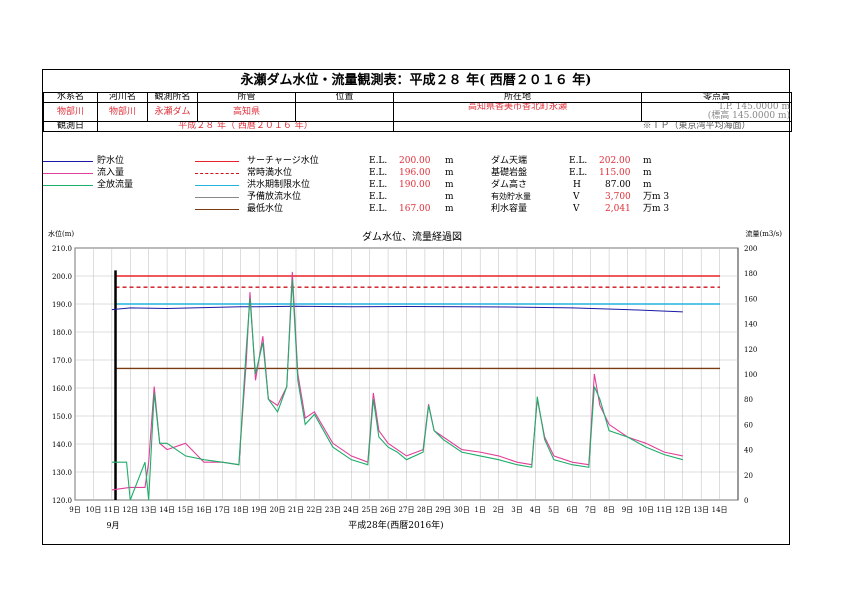  What do you see at coordinates (608, 510) in the screenshot?
I see `x-tick-label: 8日` at bounding box center [608, 510].